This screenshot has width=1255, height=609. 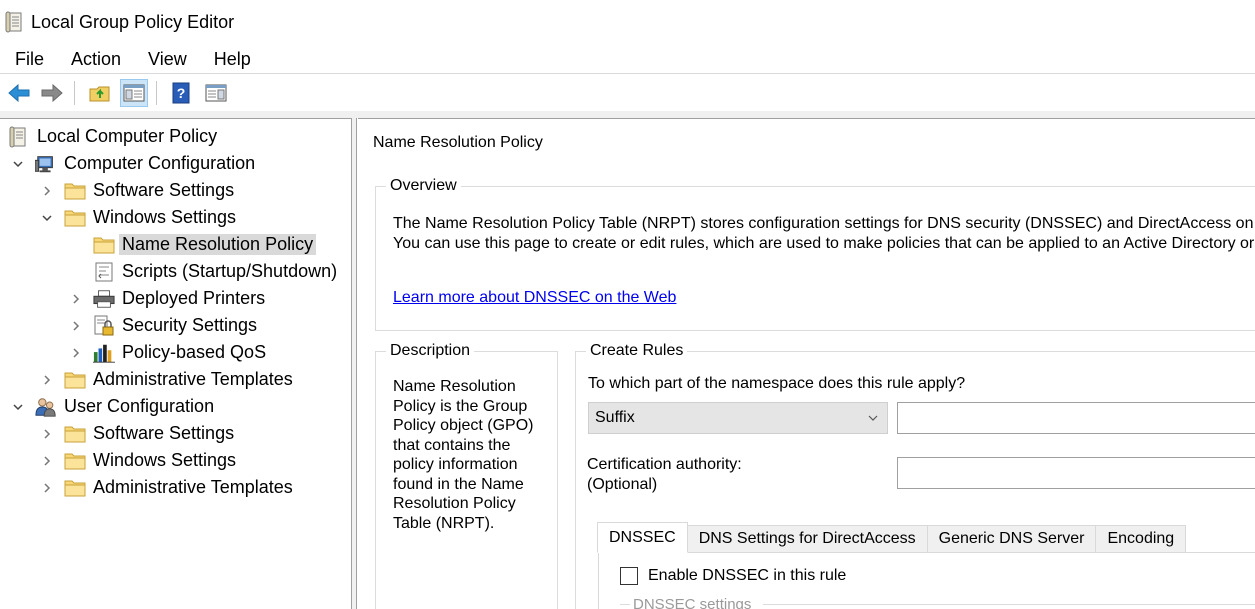 I want to click on toolbar-spacer, so click(x=627, y=114).